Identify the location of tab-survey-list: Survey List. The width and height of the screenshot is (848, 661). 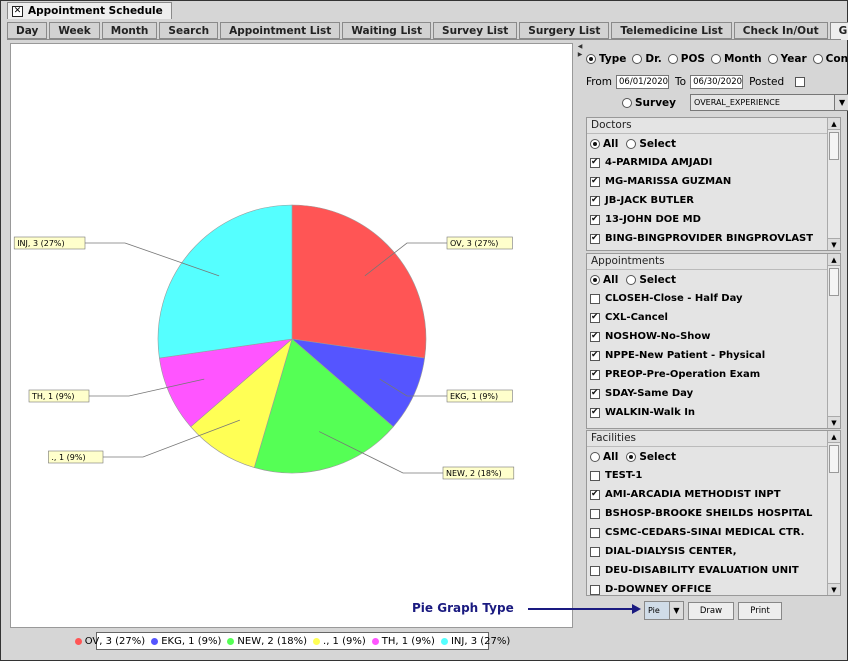
(475, 30).